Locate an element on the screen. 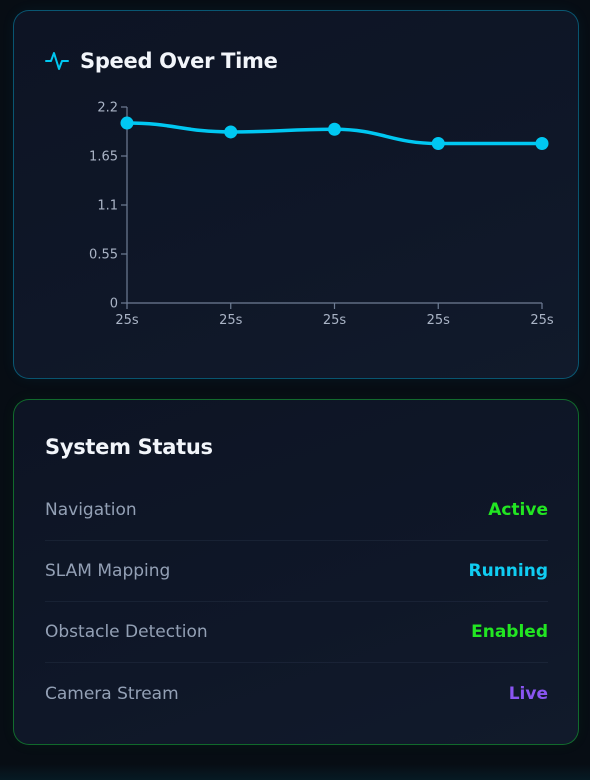 The height and width of the screenshot is (780, 590). y-tick-label: 2.2 is located at coordinates (107, 108).